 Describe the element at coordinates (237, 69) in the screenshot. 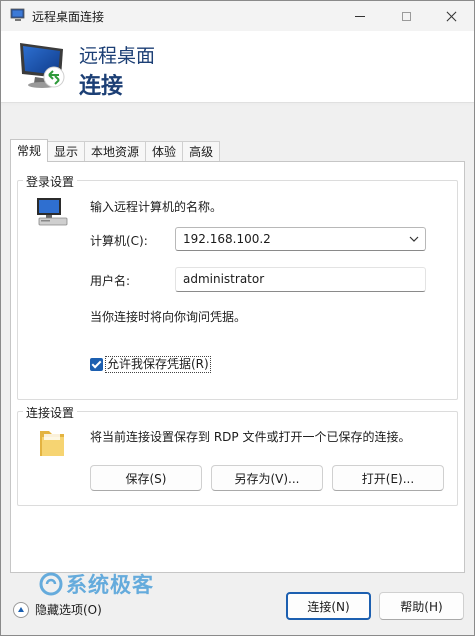

I see `header-banner: 远程桌面 连接` at that location.